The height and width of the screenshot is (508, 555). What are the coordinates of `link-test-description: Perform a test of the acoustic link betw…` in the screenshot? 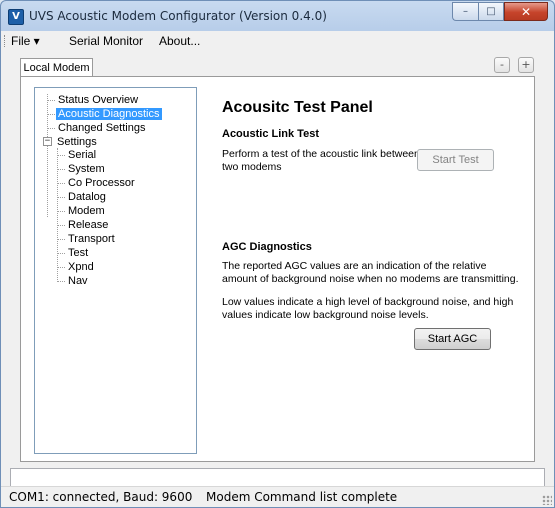 It's located at (322, 160).